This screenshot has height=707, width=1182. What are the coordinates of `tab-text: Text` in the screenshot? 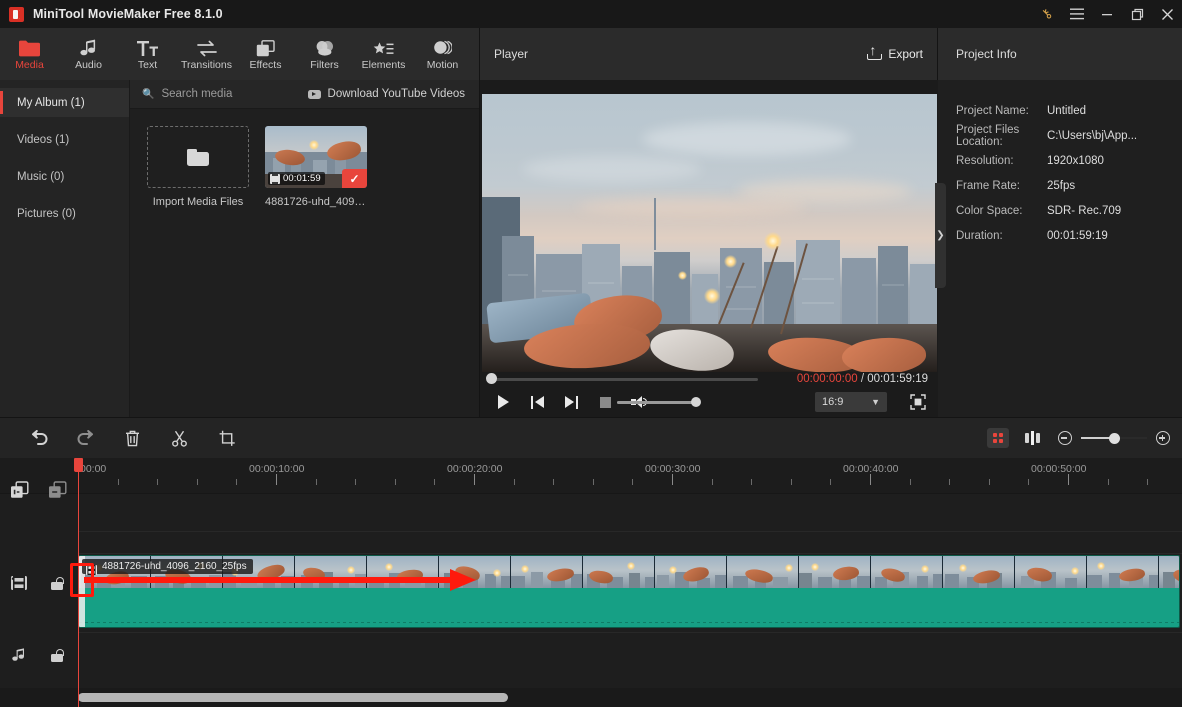 It's located at (147, 54).